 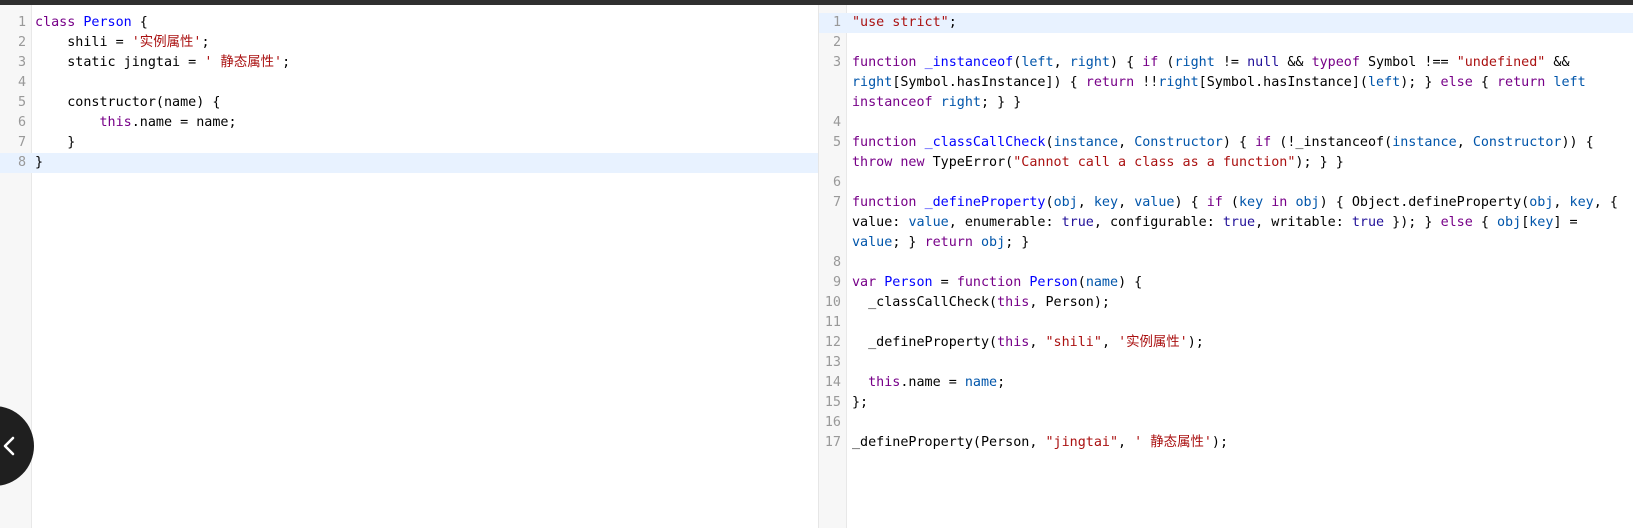 What do you see at coordinates (1158, 222) in the screenshot?
I see `code-token: , configurable:` at bounding box center [1158, 222].